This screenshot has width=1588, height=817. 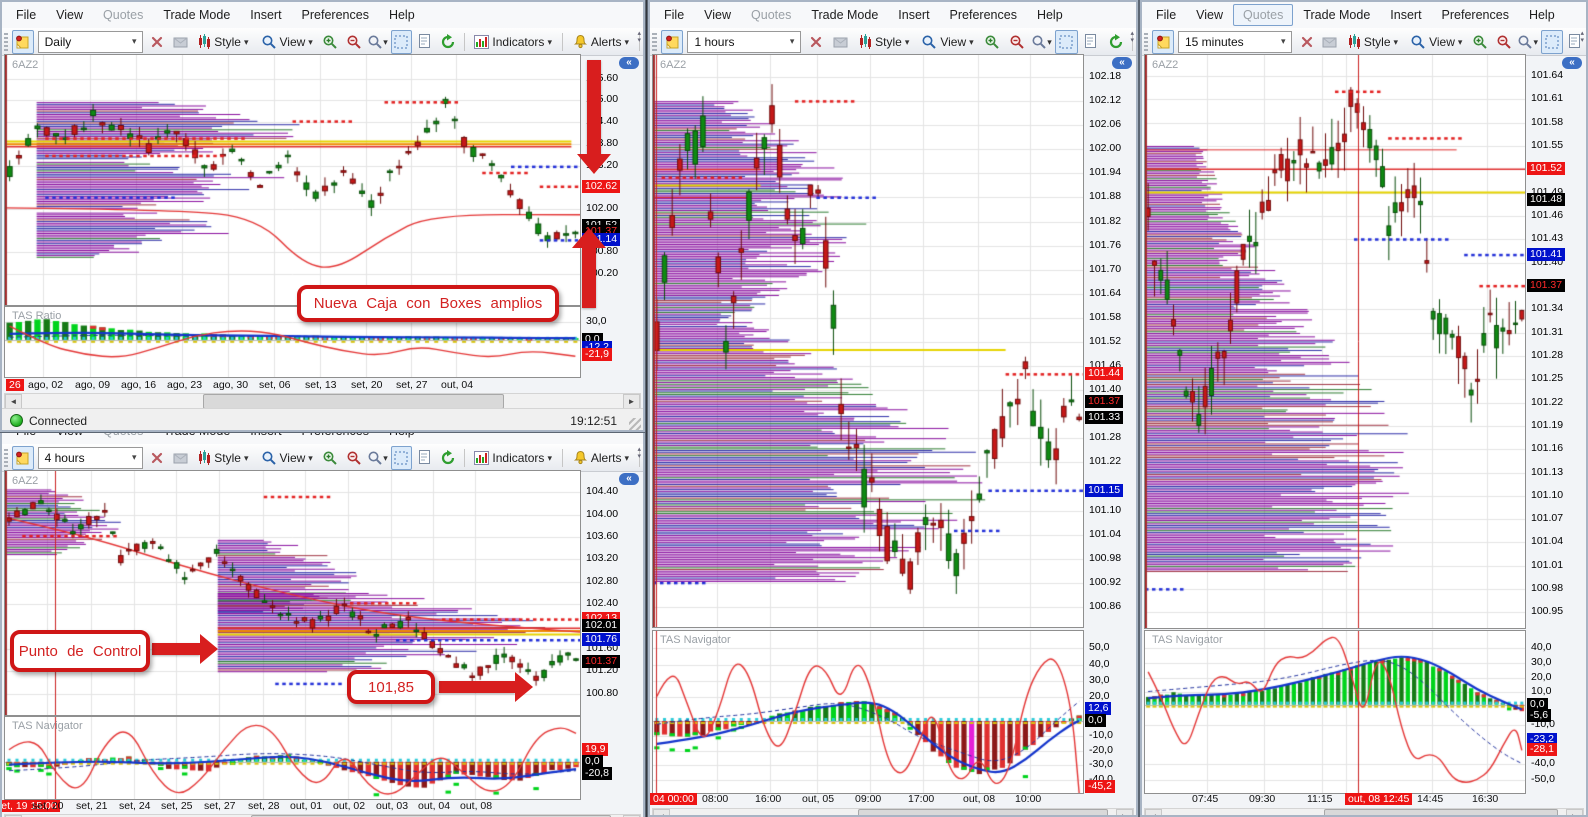 I want to click on period-combobox: Daily ▾, so click(x=90, y=41).